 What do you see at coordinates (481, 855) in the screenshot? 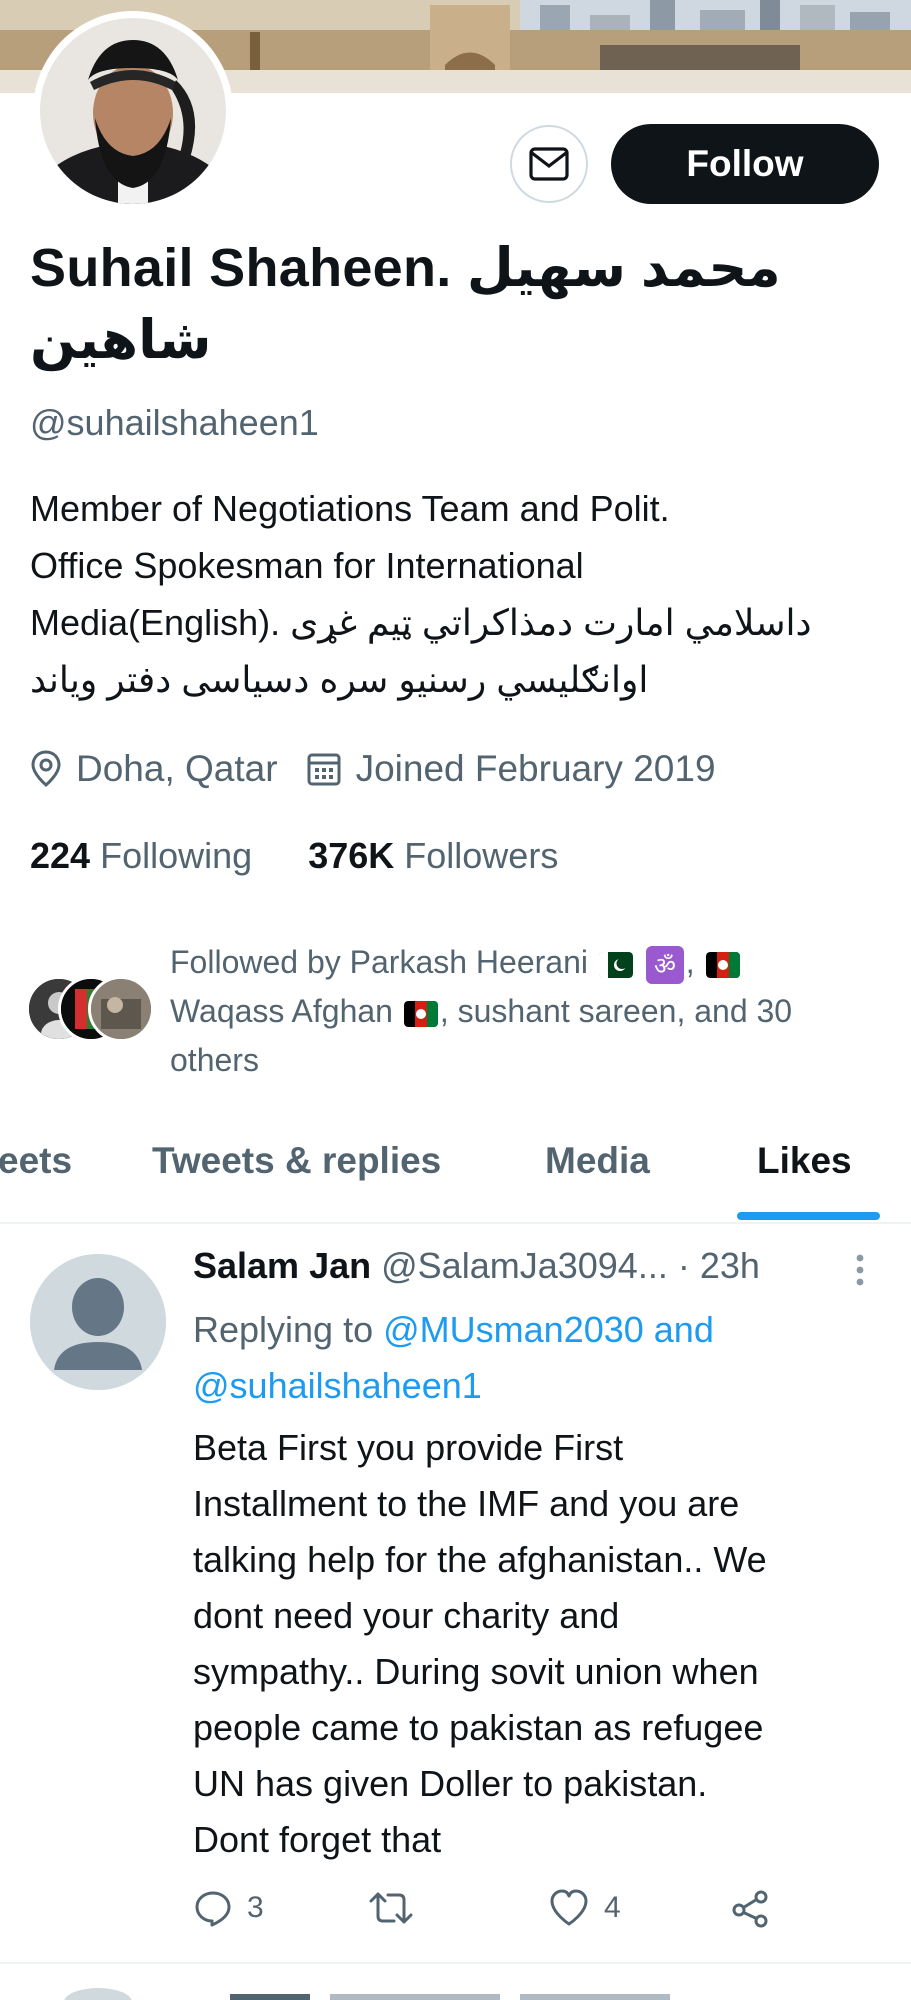
I see `followers-label: Followers` at bounding box center [481, 855].